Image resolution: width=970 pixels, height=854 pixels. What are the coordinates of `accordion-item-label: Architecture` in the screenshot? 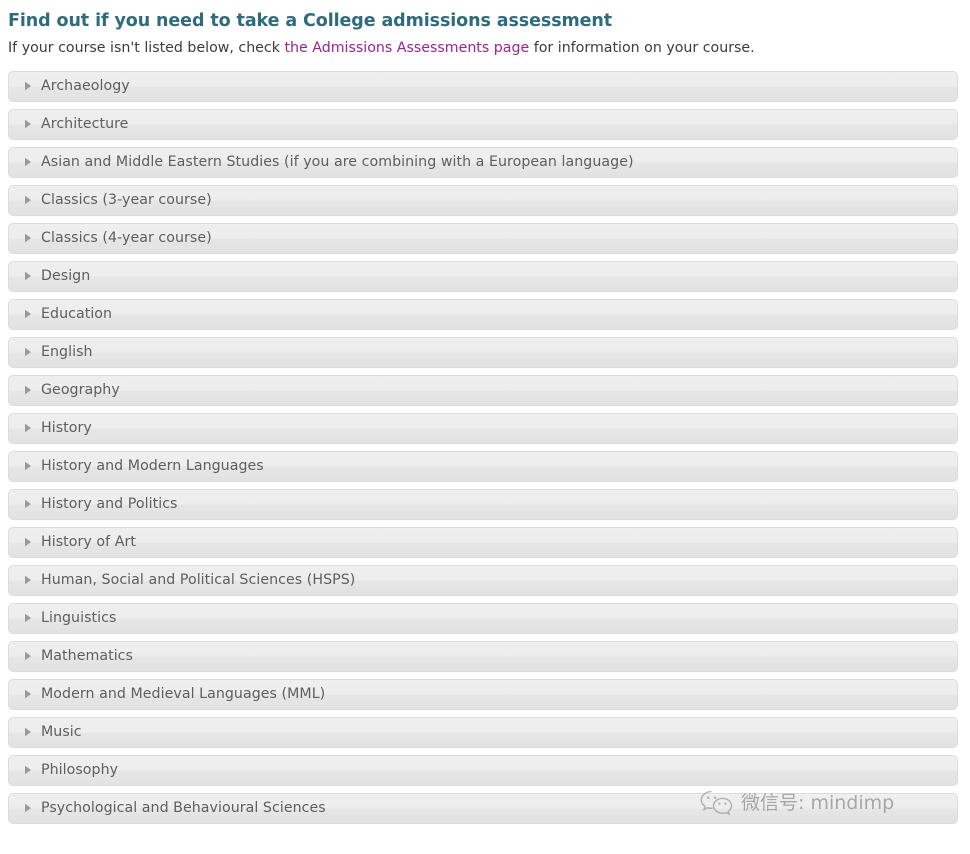 It's located at (85, 124).